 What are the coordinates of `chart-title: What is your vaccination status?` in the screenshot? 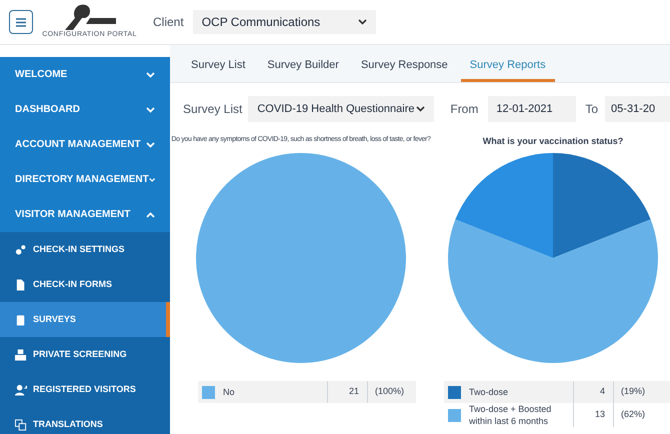 It's located at (553, 141).